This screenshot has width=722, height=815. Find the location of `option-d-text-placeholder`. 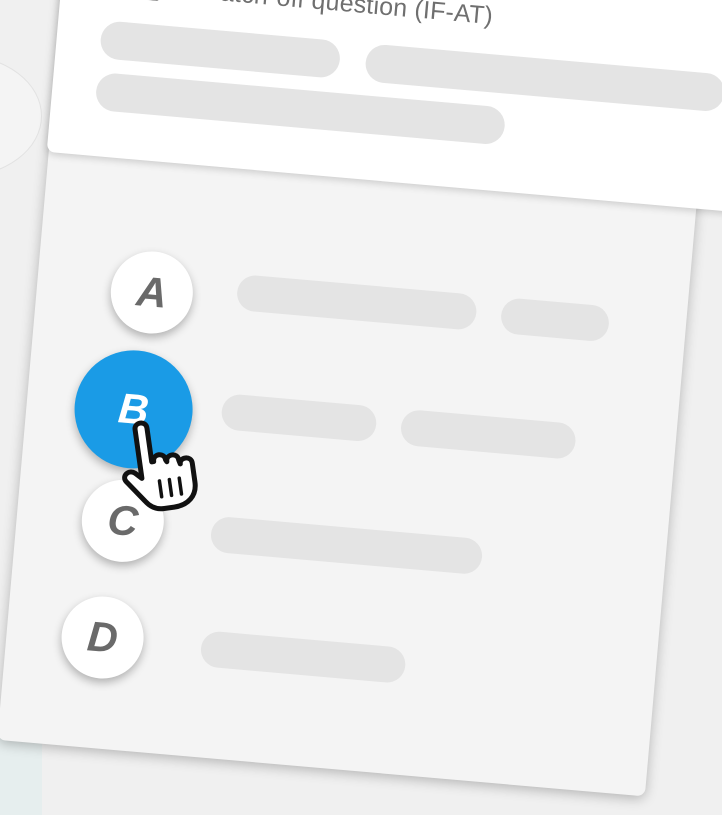

option-d-text-placeholder is located at coordinates (303, 657).